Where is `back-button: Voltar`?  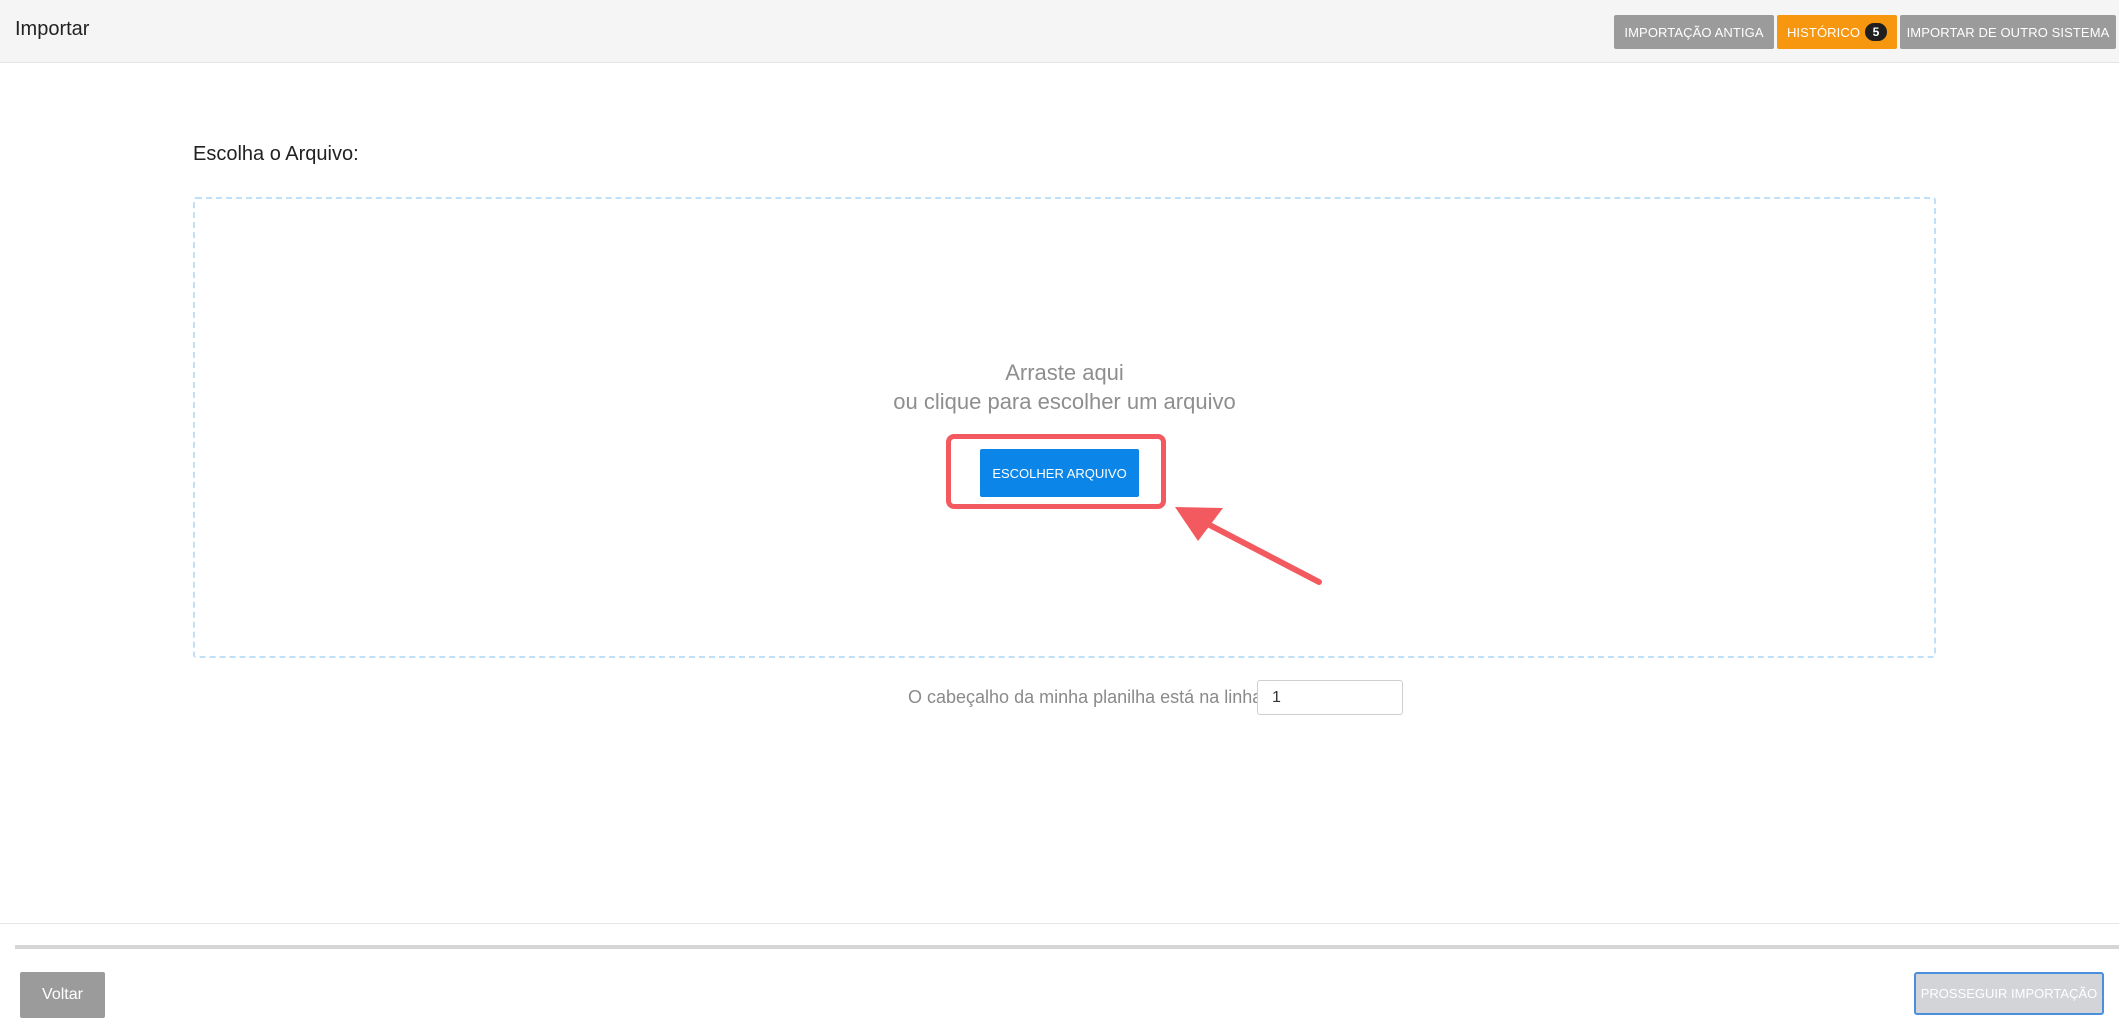 back-button: Voltar is located at coordinates (62, 995).